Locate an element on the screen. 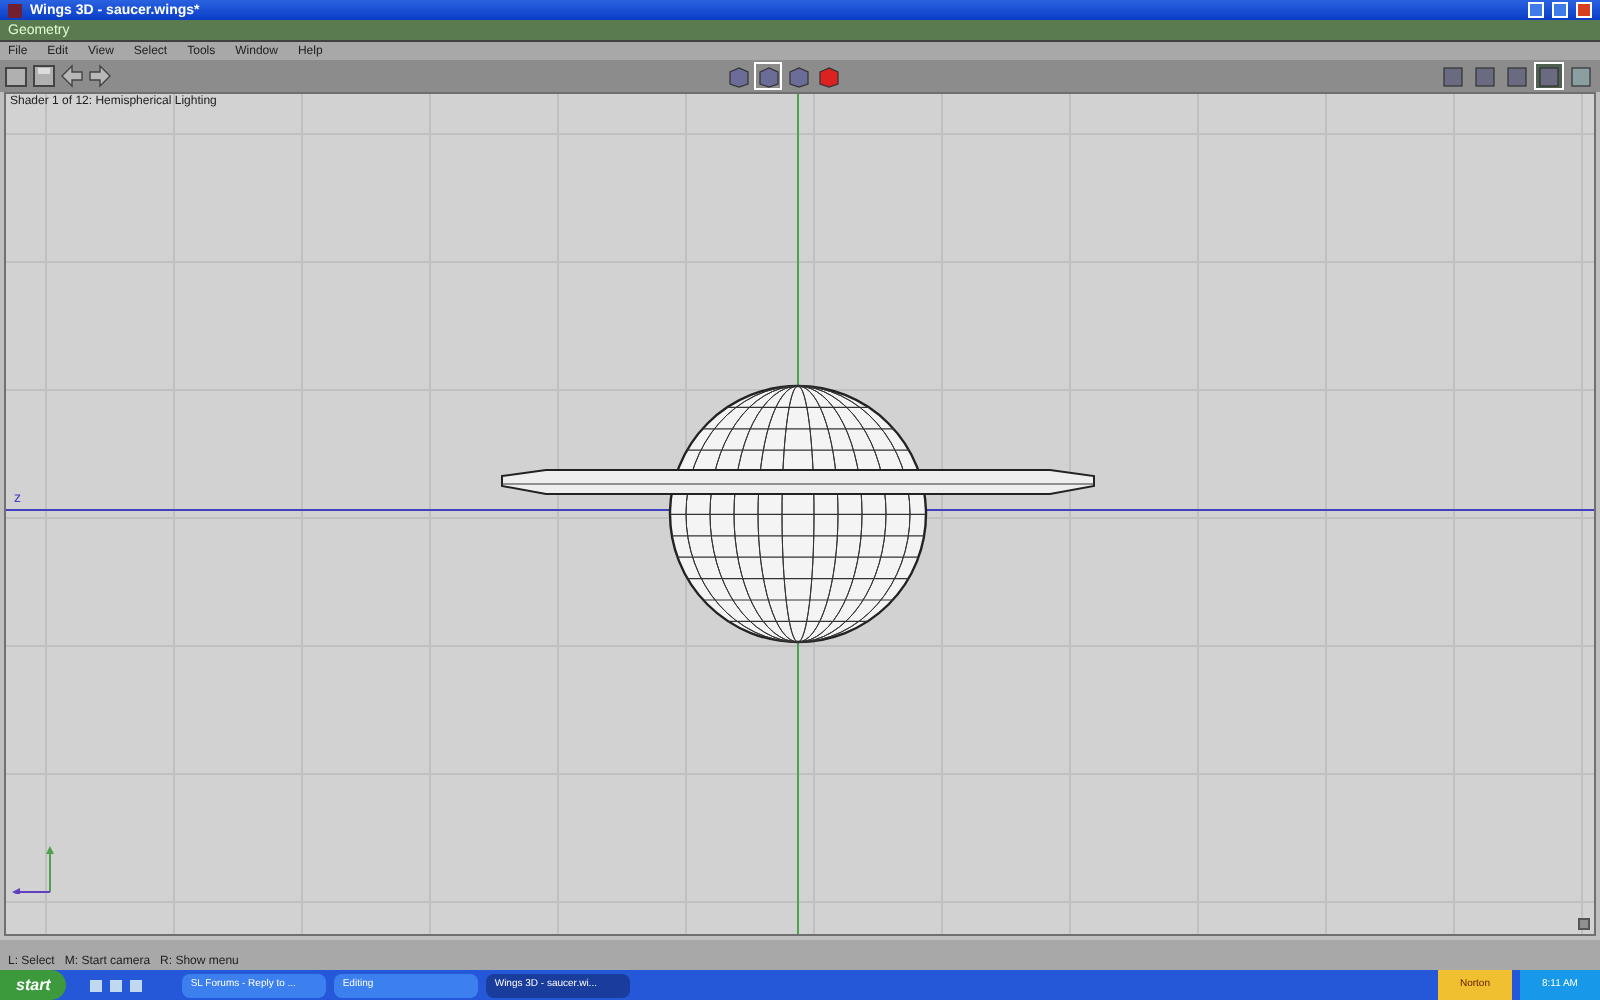 Image resolution: width=1600 pixels, height=1000 pixels. view-tool-button is located at coordinates (1549, 76).